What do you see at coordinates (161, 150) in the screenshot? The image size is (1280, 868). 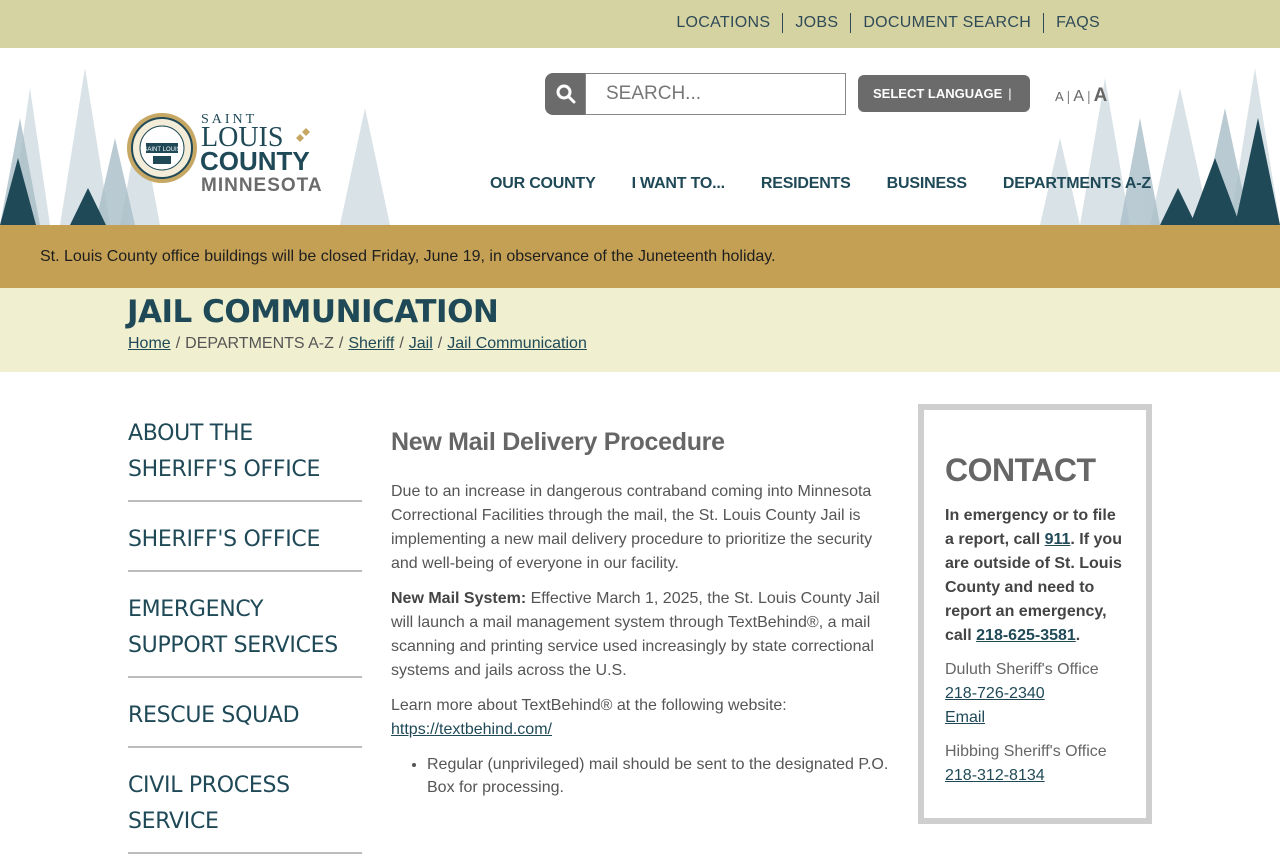 I see `svg-text: SAINT LOUIS` at bounding box center [161, 150].